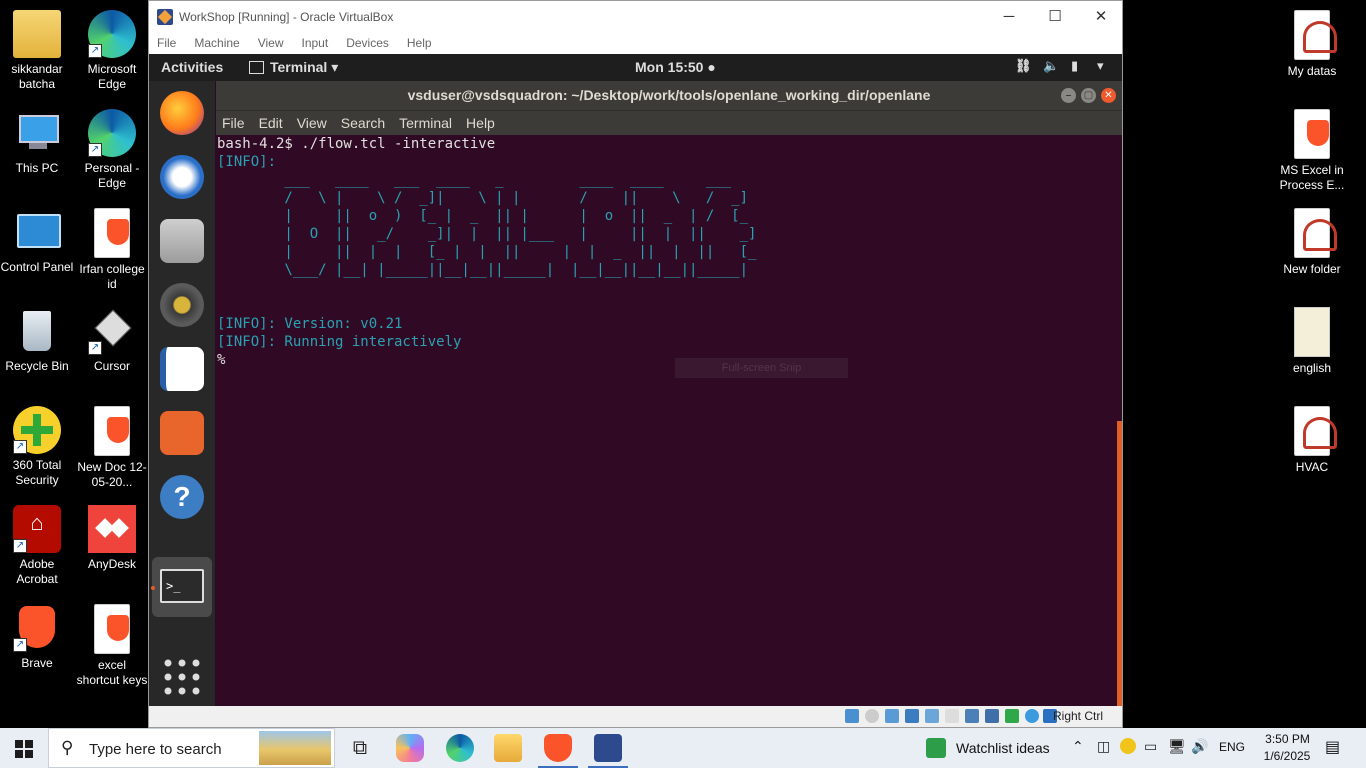  Describe the element at coordinates (892, 716) in the screenshot. I see `audio-icon` at that location.